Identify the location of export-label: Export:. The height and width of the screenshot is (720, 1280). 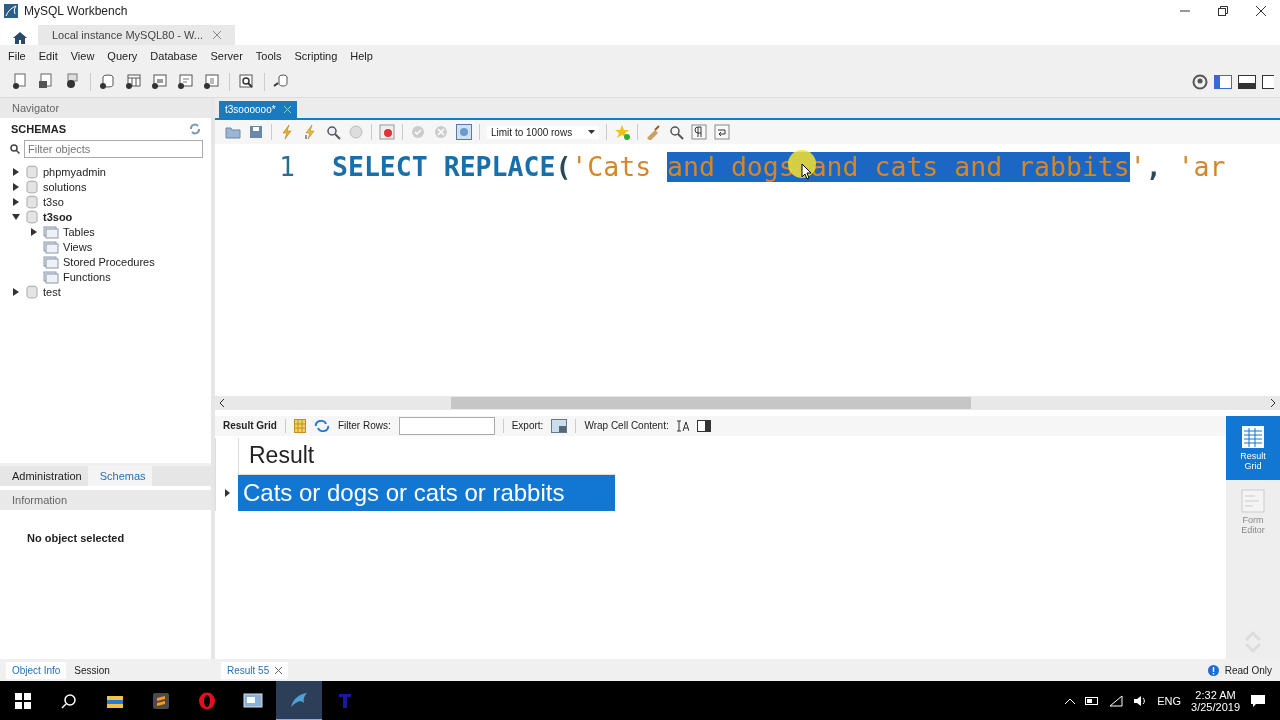
(527, 425).